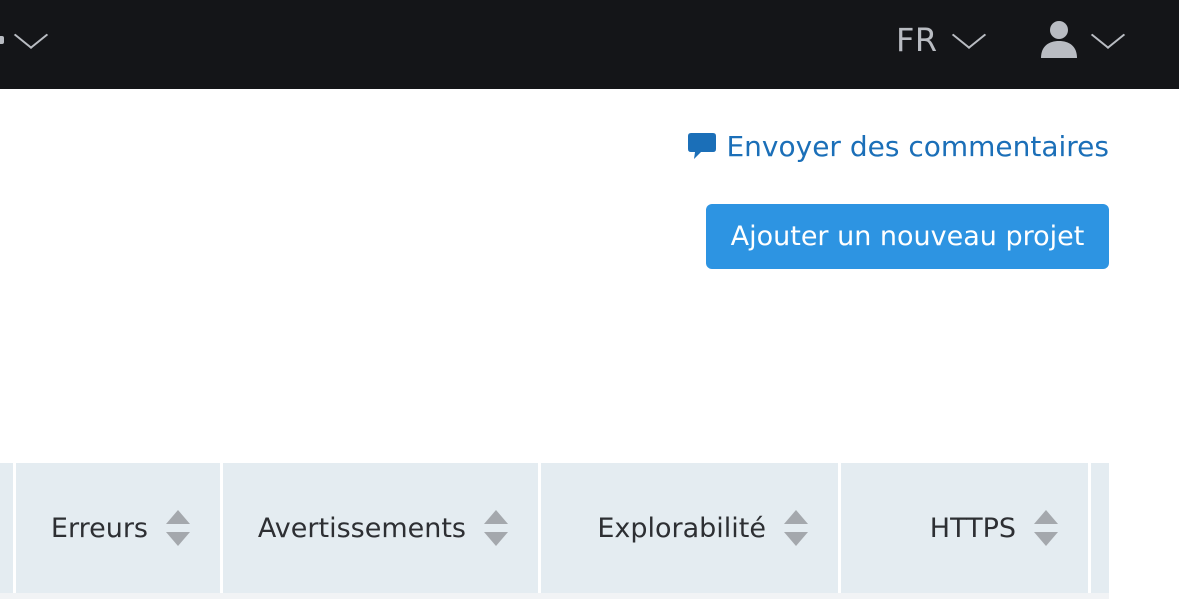 Image resolution: width=1179 pixels, height=599 pixels. I want to click on language-selector: FR, so click(917, 40).